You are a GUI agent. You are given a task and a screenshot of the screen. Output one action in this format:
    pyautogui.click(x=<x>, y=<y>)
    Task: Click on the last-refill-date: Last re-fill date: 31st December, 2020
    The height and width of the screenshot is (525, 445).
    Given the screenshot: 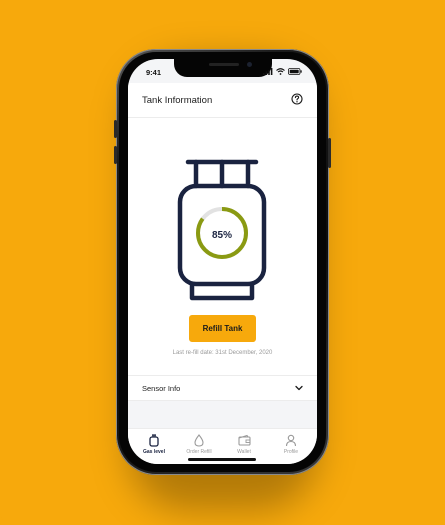 What is the action you would take?
    pyautogui.click(x=222, y=353)
    